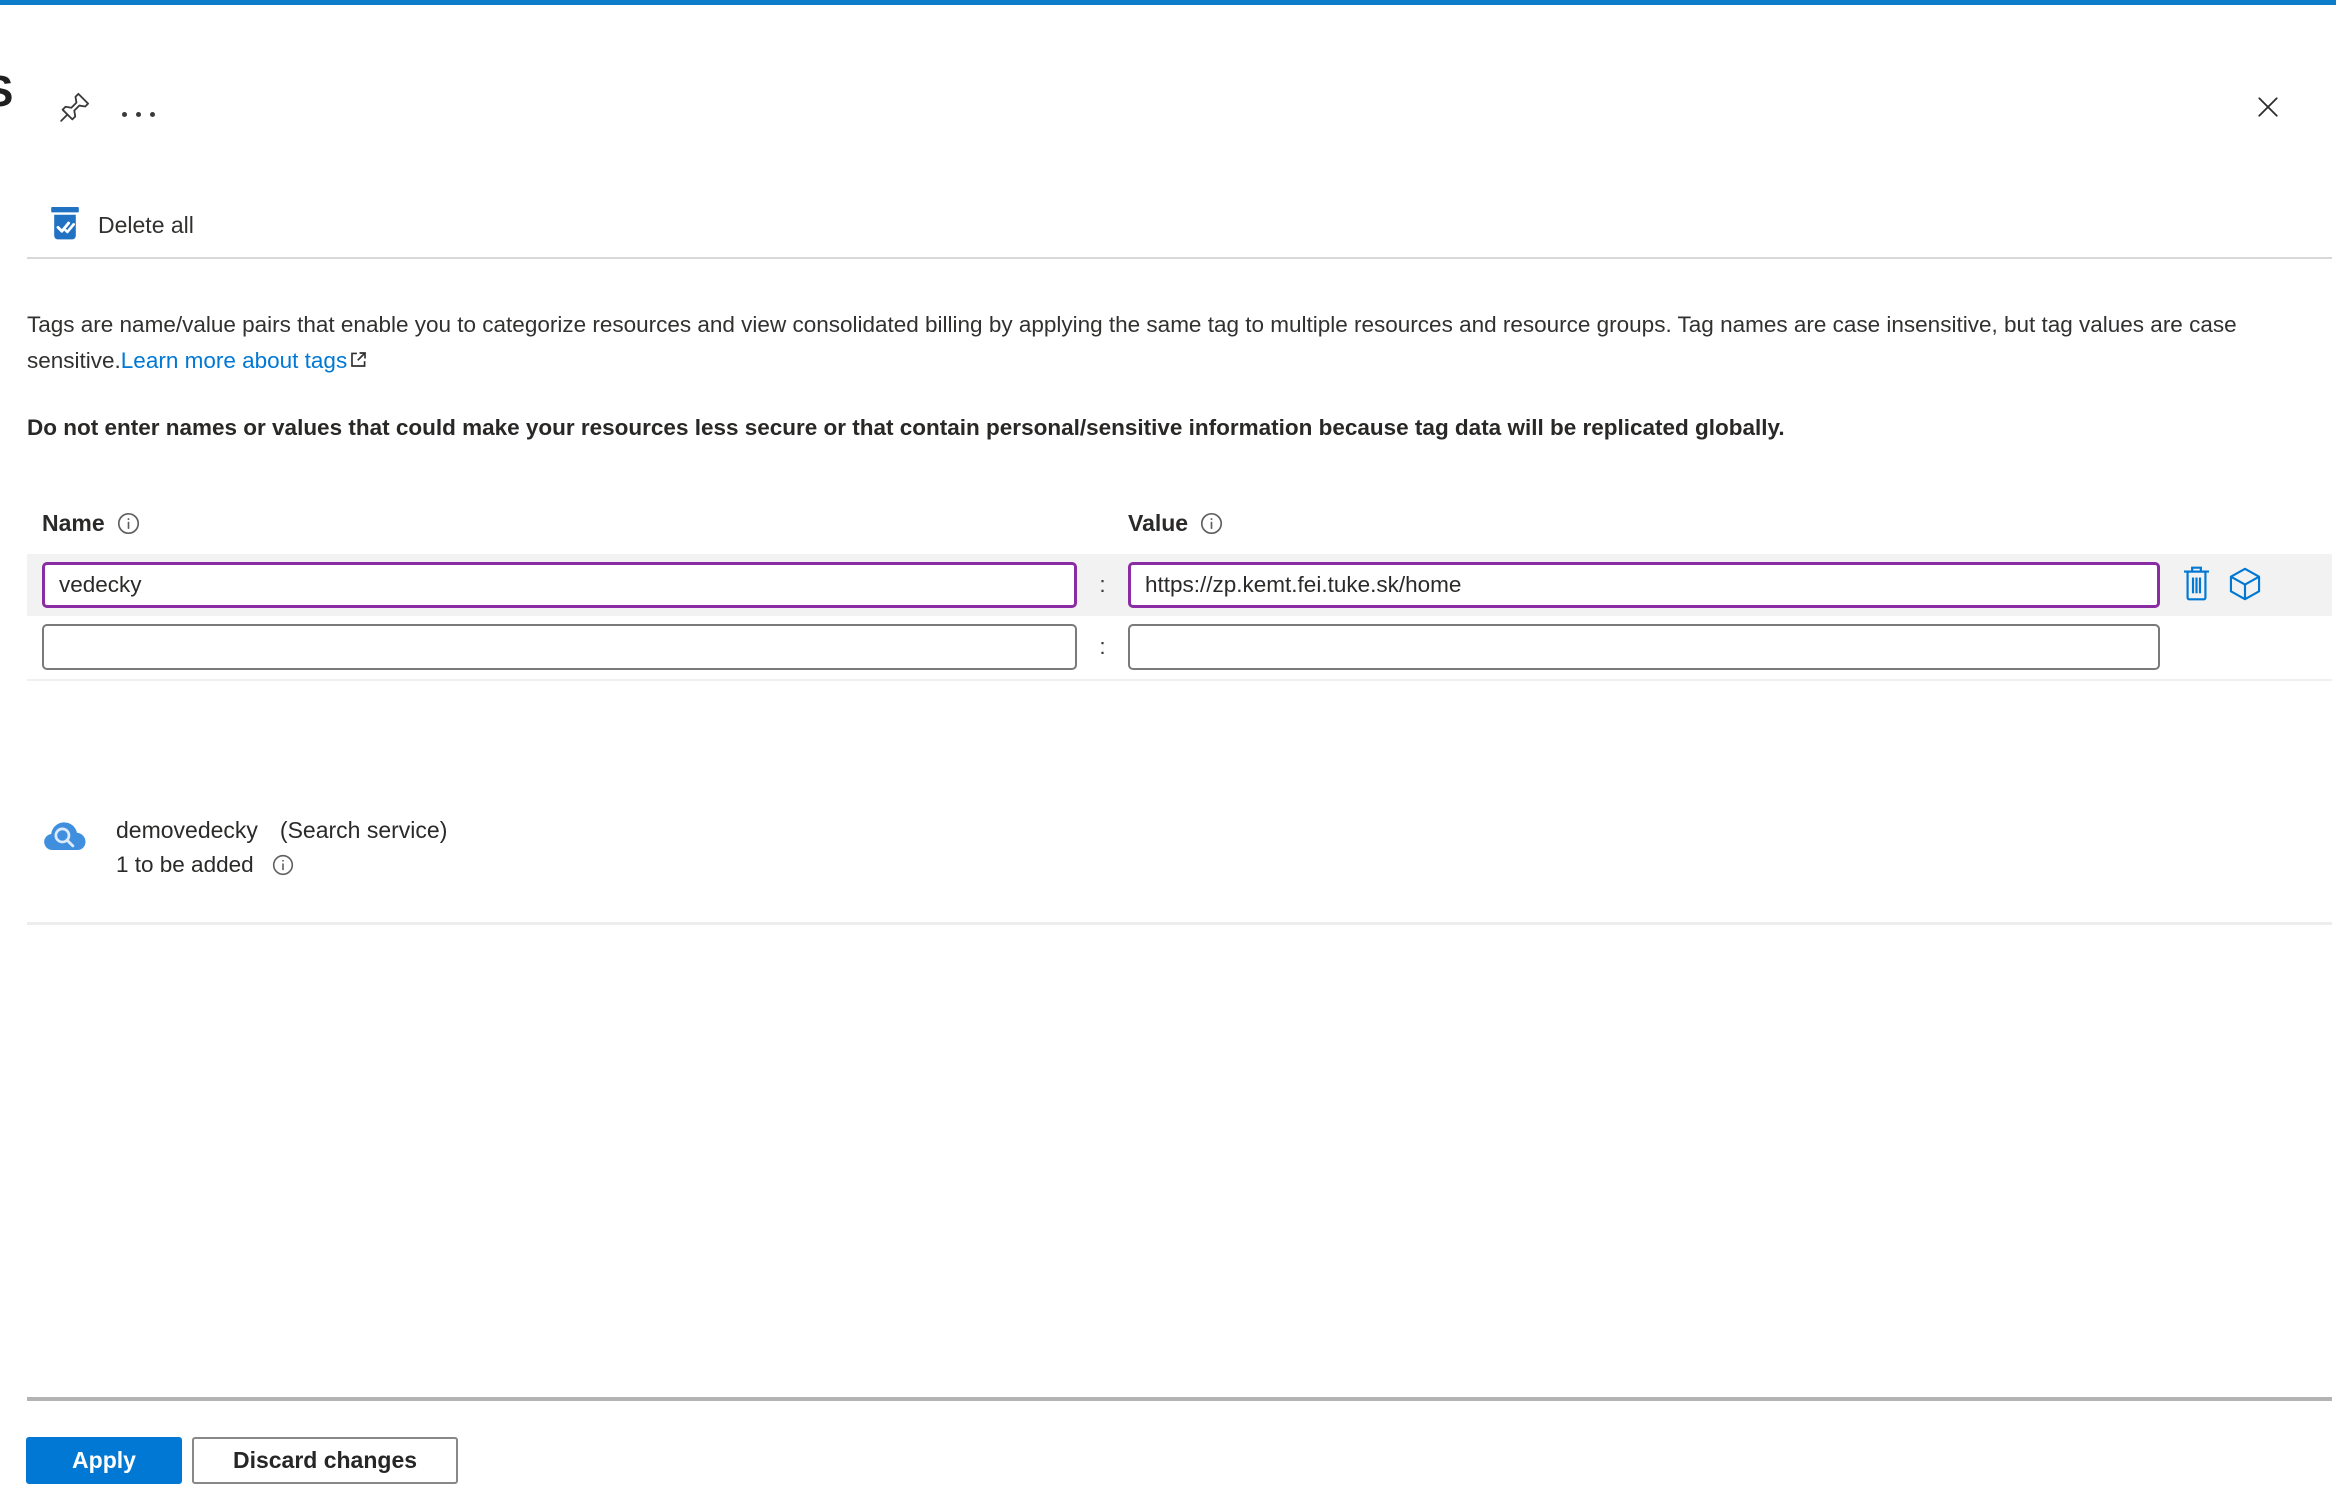  I want to click on tag-grid-headers: Name Value, so click(1189, 523).